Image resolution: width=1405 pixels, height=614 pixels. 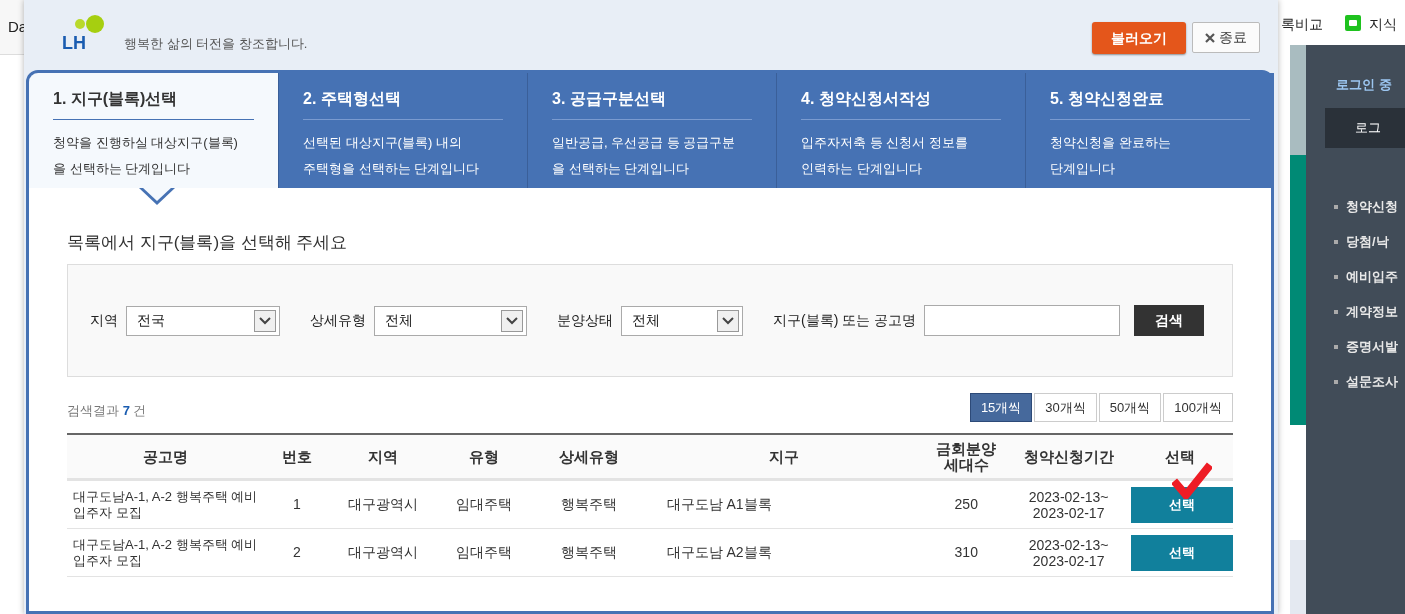 What do you see at coordinates (1372, 347) in the screenshot?
I see `sidebar-menu-item: 증명서발` at bounding box center [1372, 347].